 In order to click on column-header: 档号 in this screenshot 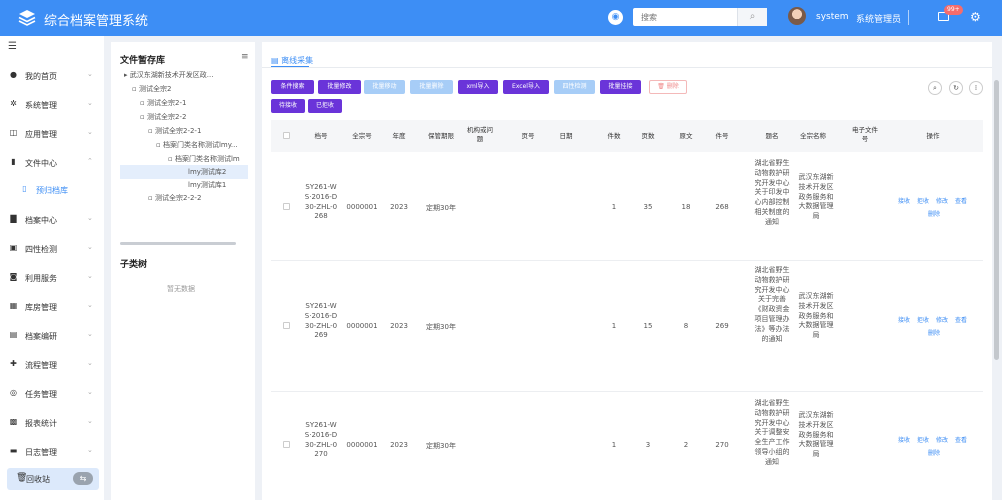, I will do `click(321, 136)`.